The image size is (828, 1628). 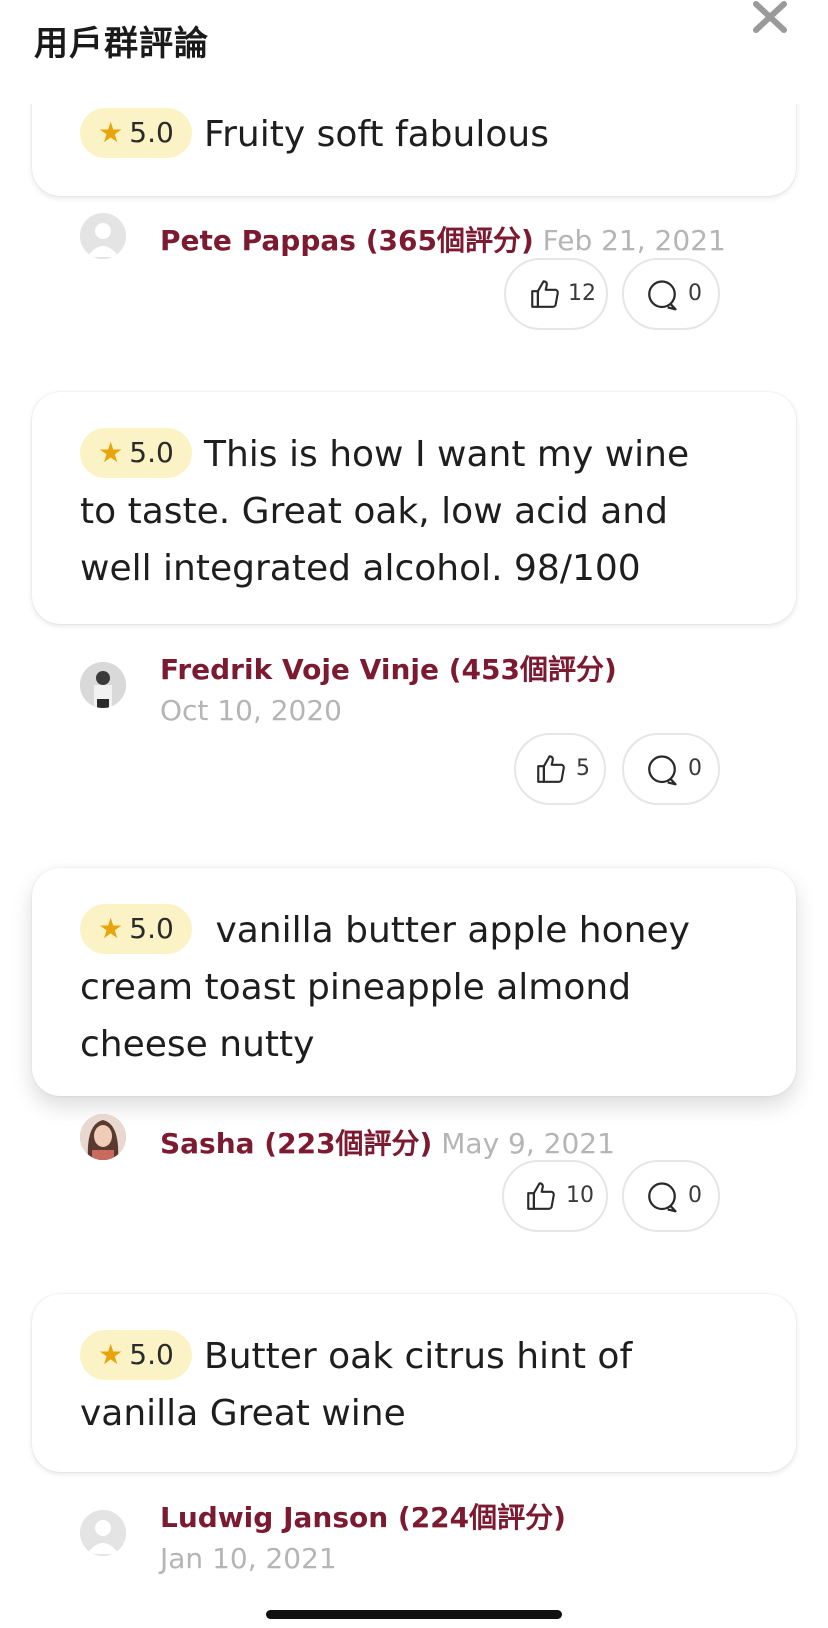 I want to click on home-indicator, so click(x=414, y=1614).